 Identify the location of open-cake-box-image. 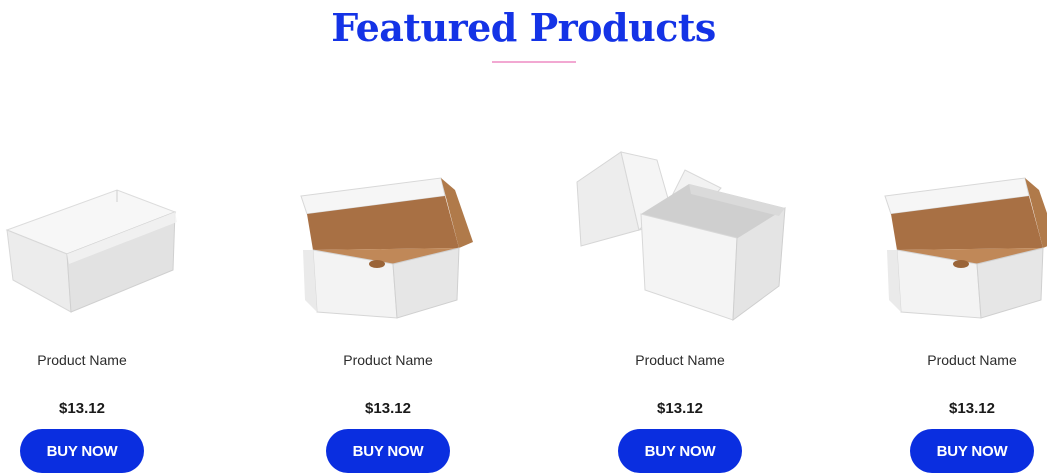
(680, 230).